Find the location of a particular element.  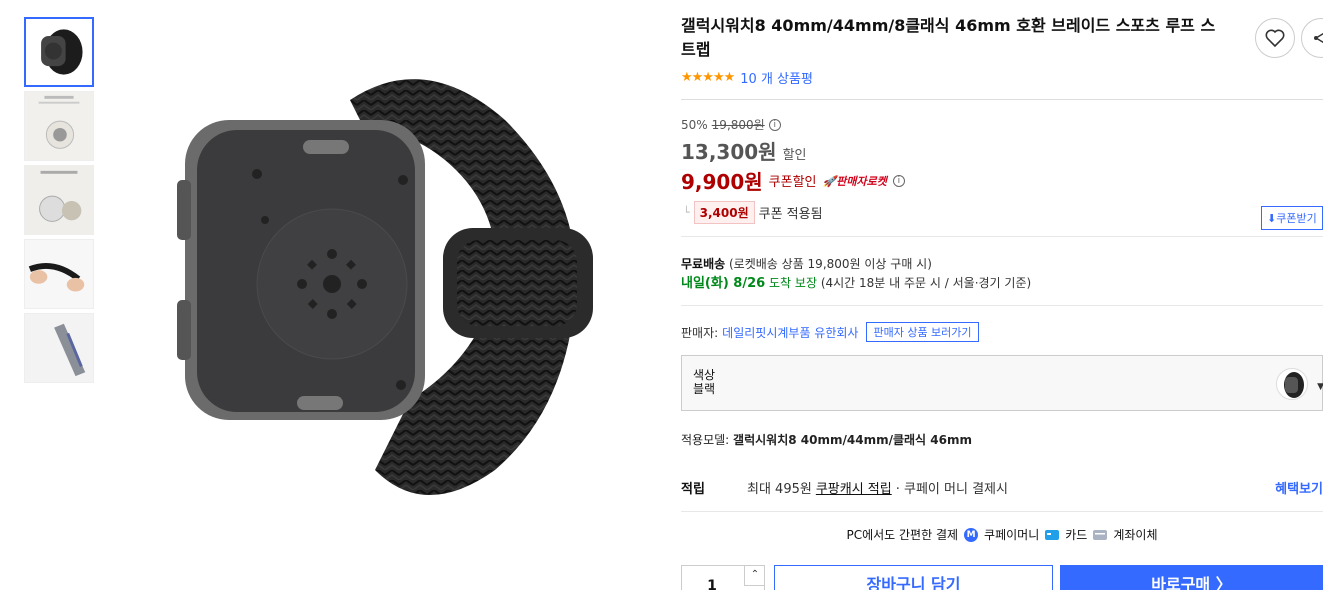

coupon-applied-text: 쿠폰 적용됨 is located at coordinates (790, 214).